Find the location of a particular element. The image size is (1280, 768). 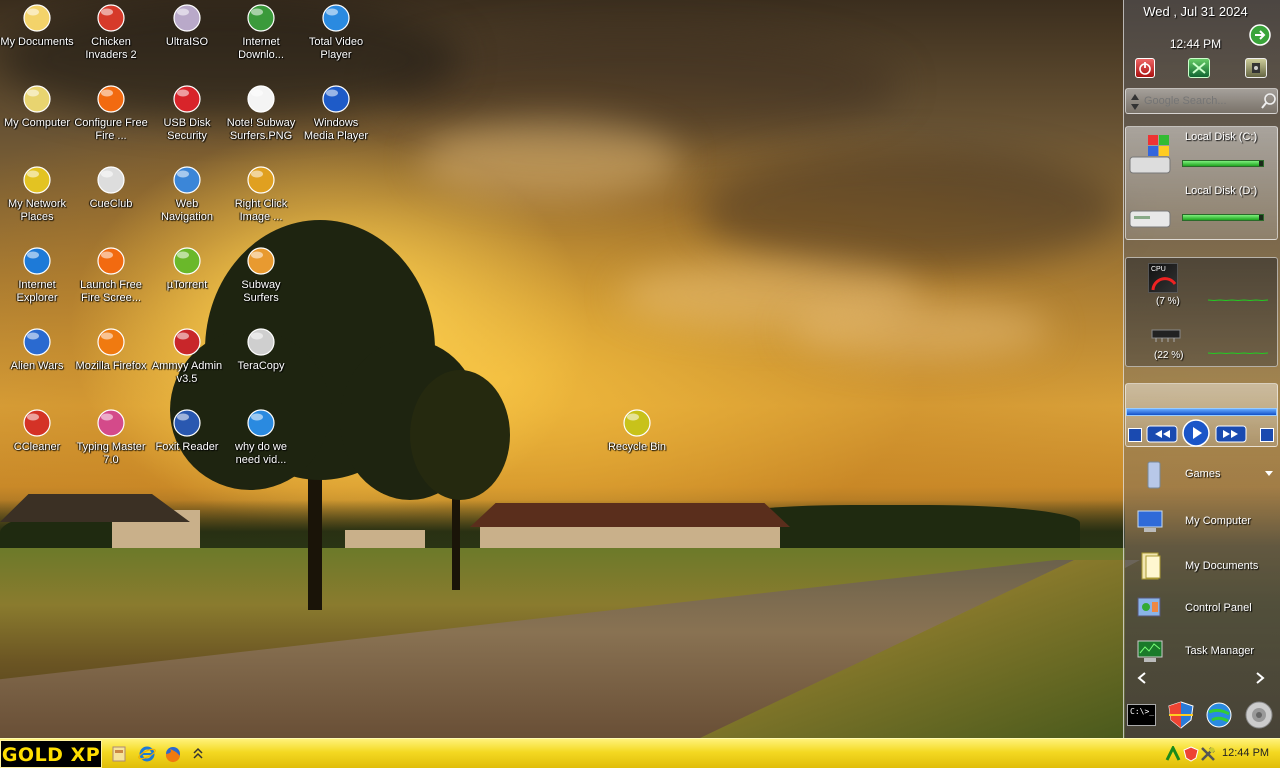

my-documents-icon is located at coordinates (37, 18).